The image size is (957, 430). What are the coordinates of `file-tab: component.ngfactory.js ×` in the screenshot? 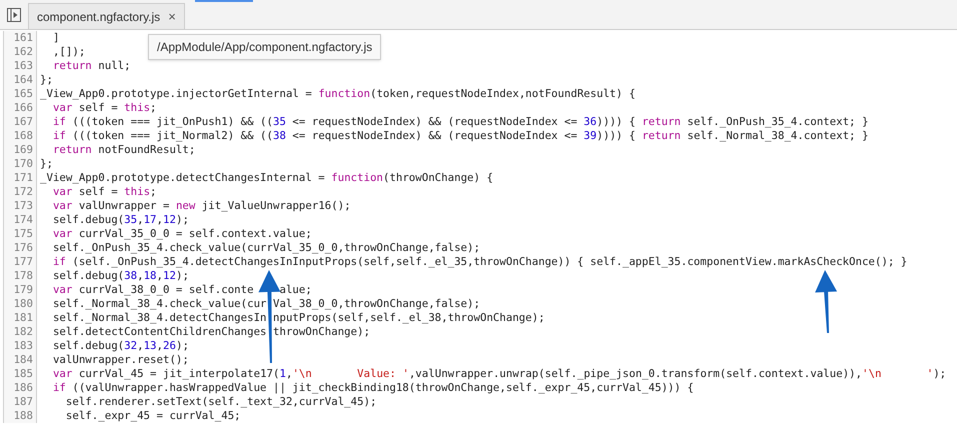 It's located at (106, 16).